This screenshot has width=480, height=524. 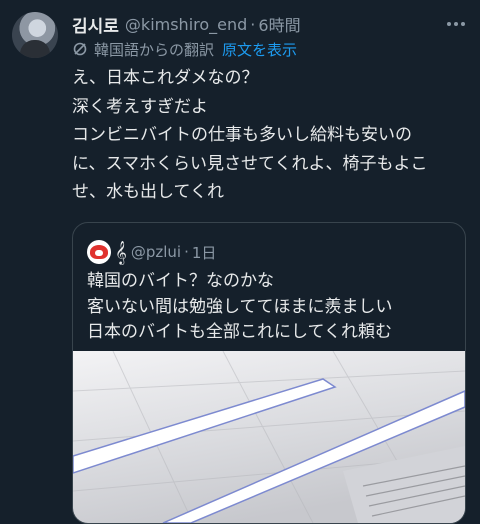 I want to click on tweet-text-line: コンビニバイトの仕事も多いし給料も安いの, so click(x=242, y=135).